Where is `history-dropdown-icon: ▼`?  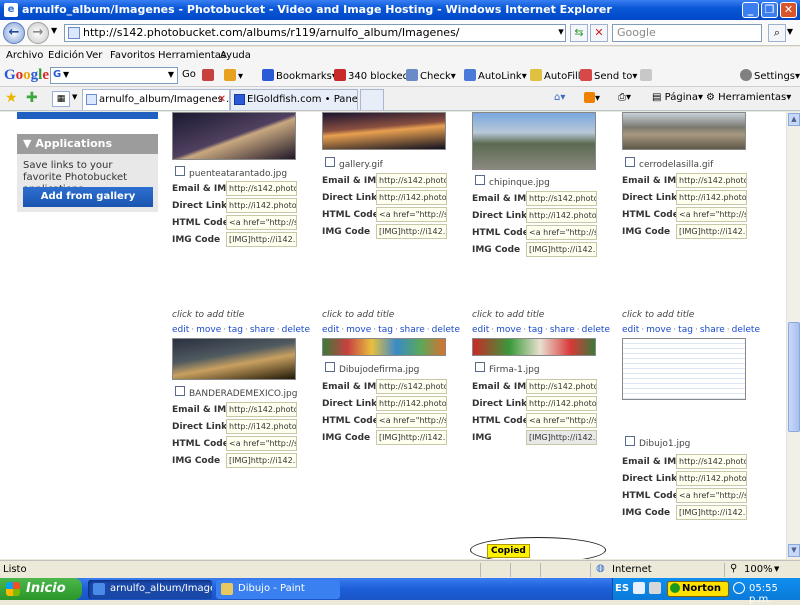
history-dropdown-icon: ▼ is located at coordinates (54, 30).